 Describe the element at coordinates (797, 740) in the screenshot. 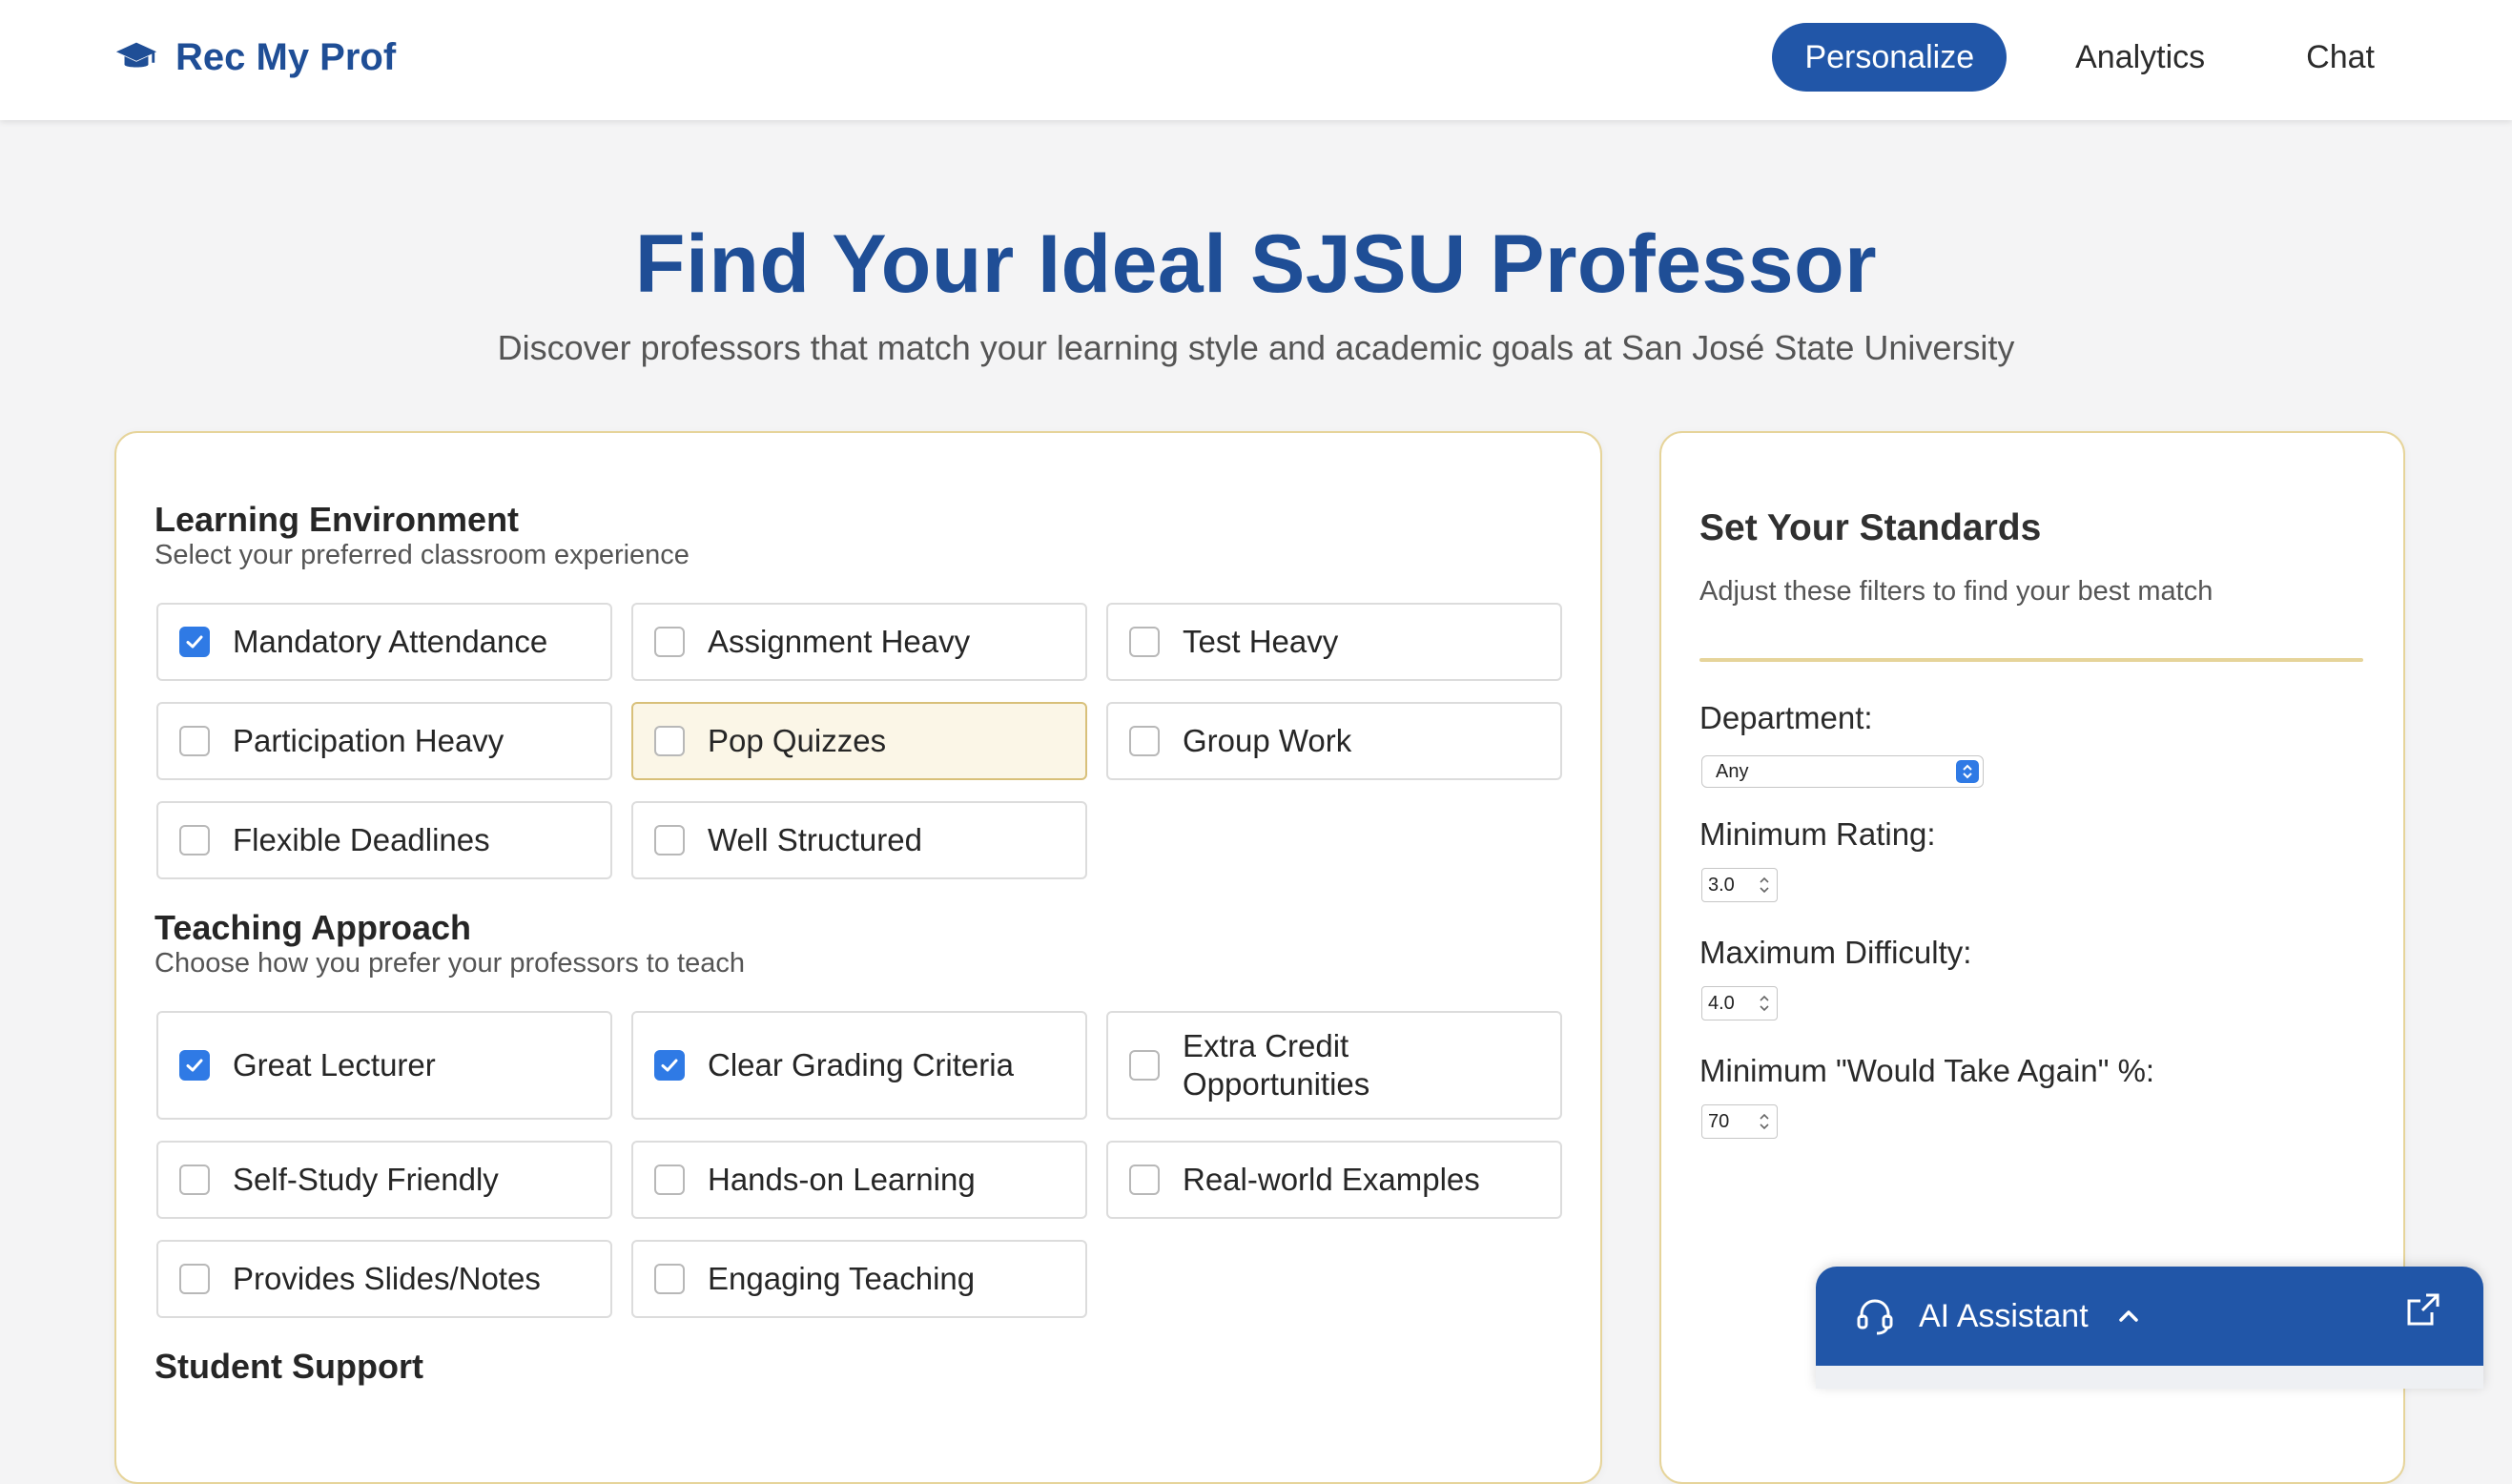

I see `option-label: Pop Quizzes` at that location.